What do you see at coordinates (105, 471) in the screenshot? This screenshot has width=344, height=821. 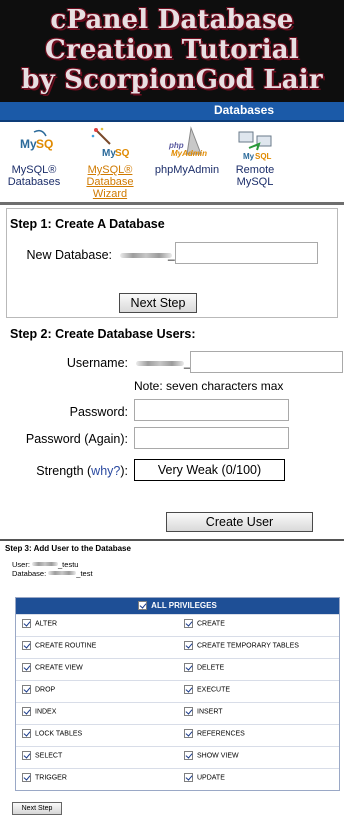 I see `why-link: why?` at bounding box center [105, 471].